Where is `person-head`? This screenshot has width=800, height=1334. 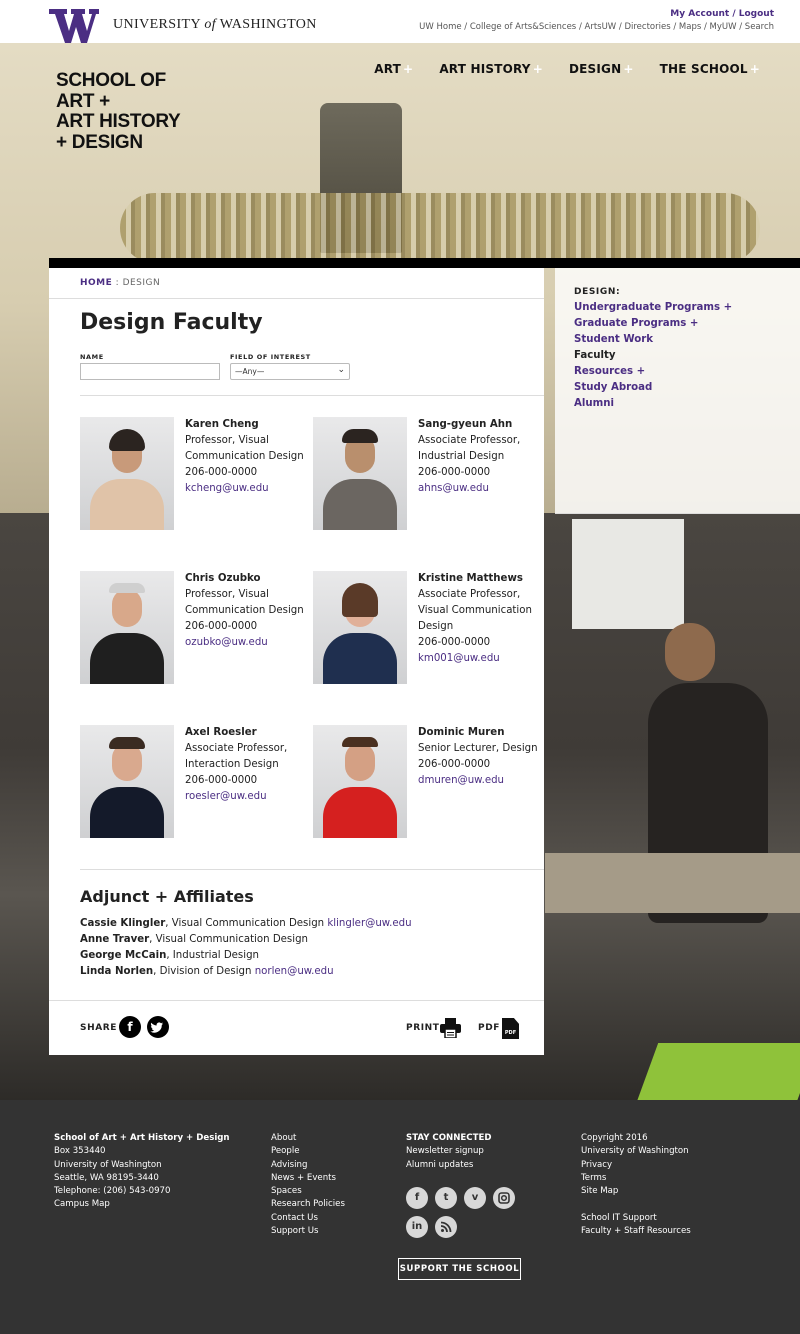 person-head is located at coordinates (690, 652).